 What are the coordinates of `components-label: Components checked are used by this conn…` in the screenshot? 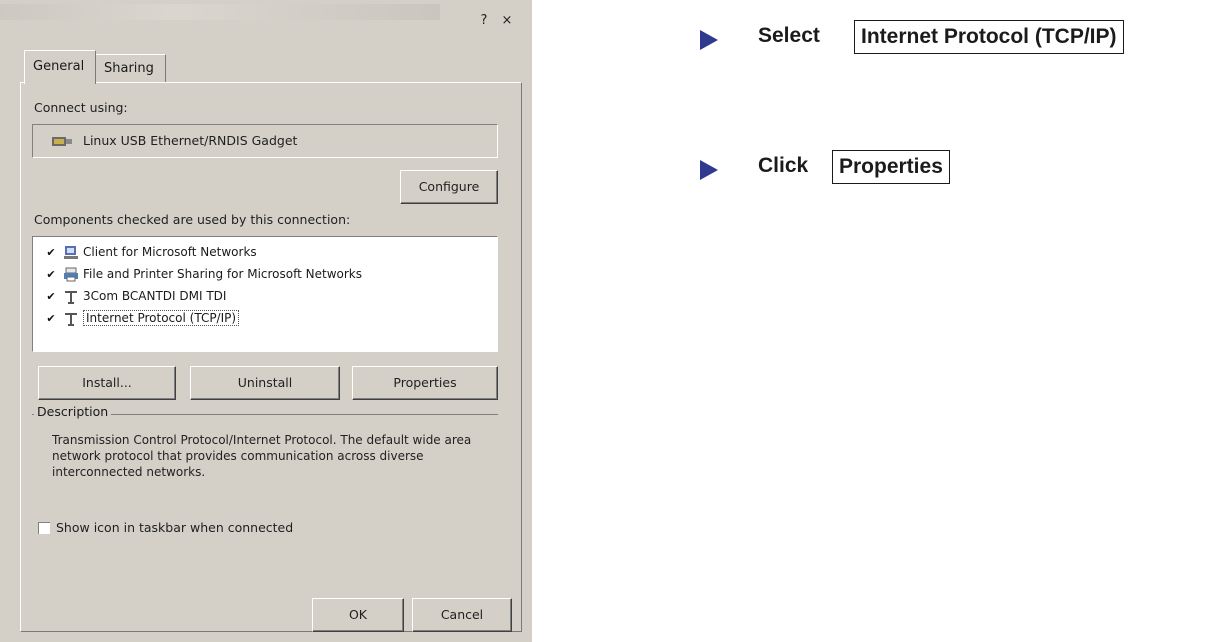 It's located at (192, 219).